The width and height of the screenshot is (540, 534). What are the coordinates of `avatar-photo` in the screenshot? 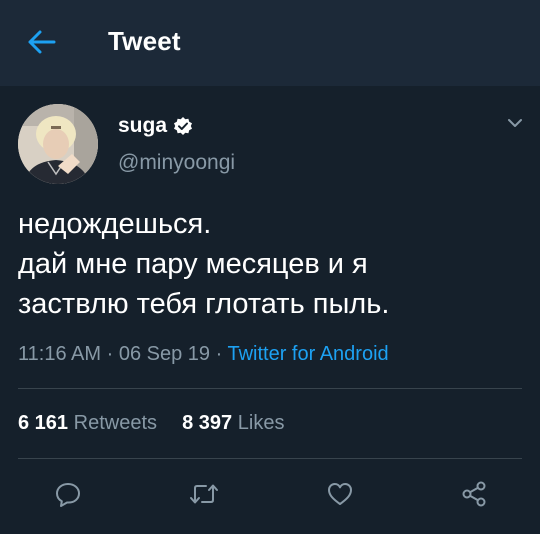 It's located at (58, 144).